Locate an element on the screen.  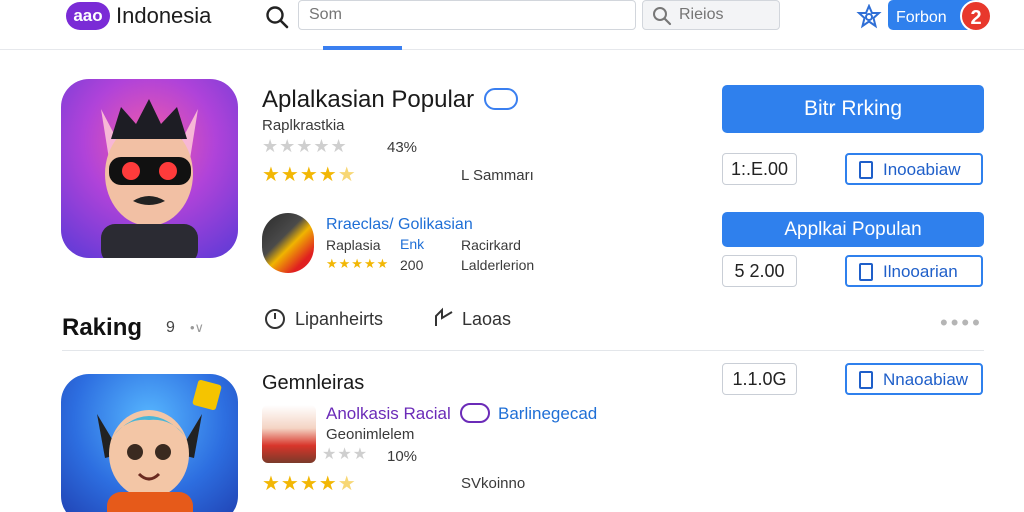
second-app-title: Rraeclas/ Golikasian is located at coordinates (399, 225).